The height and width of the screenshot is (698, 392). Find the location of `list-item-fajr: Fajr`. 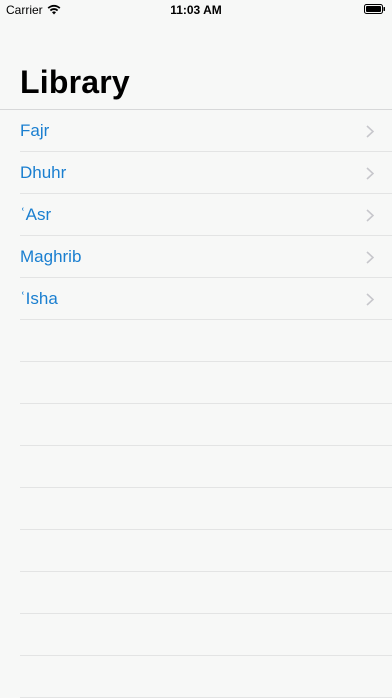

list-item-fajr: Fajr is located at coordinates (206, 131).